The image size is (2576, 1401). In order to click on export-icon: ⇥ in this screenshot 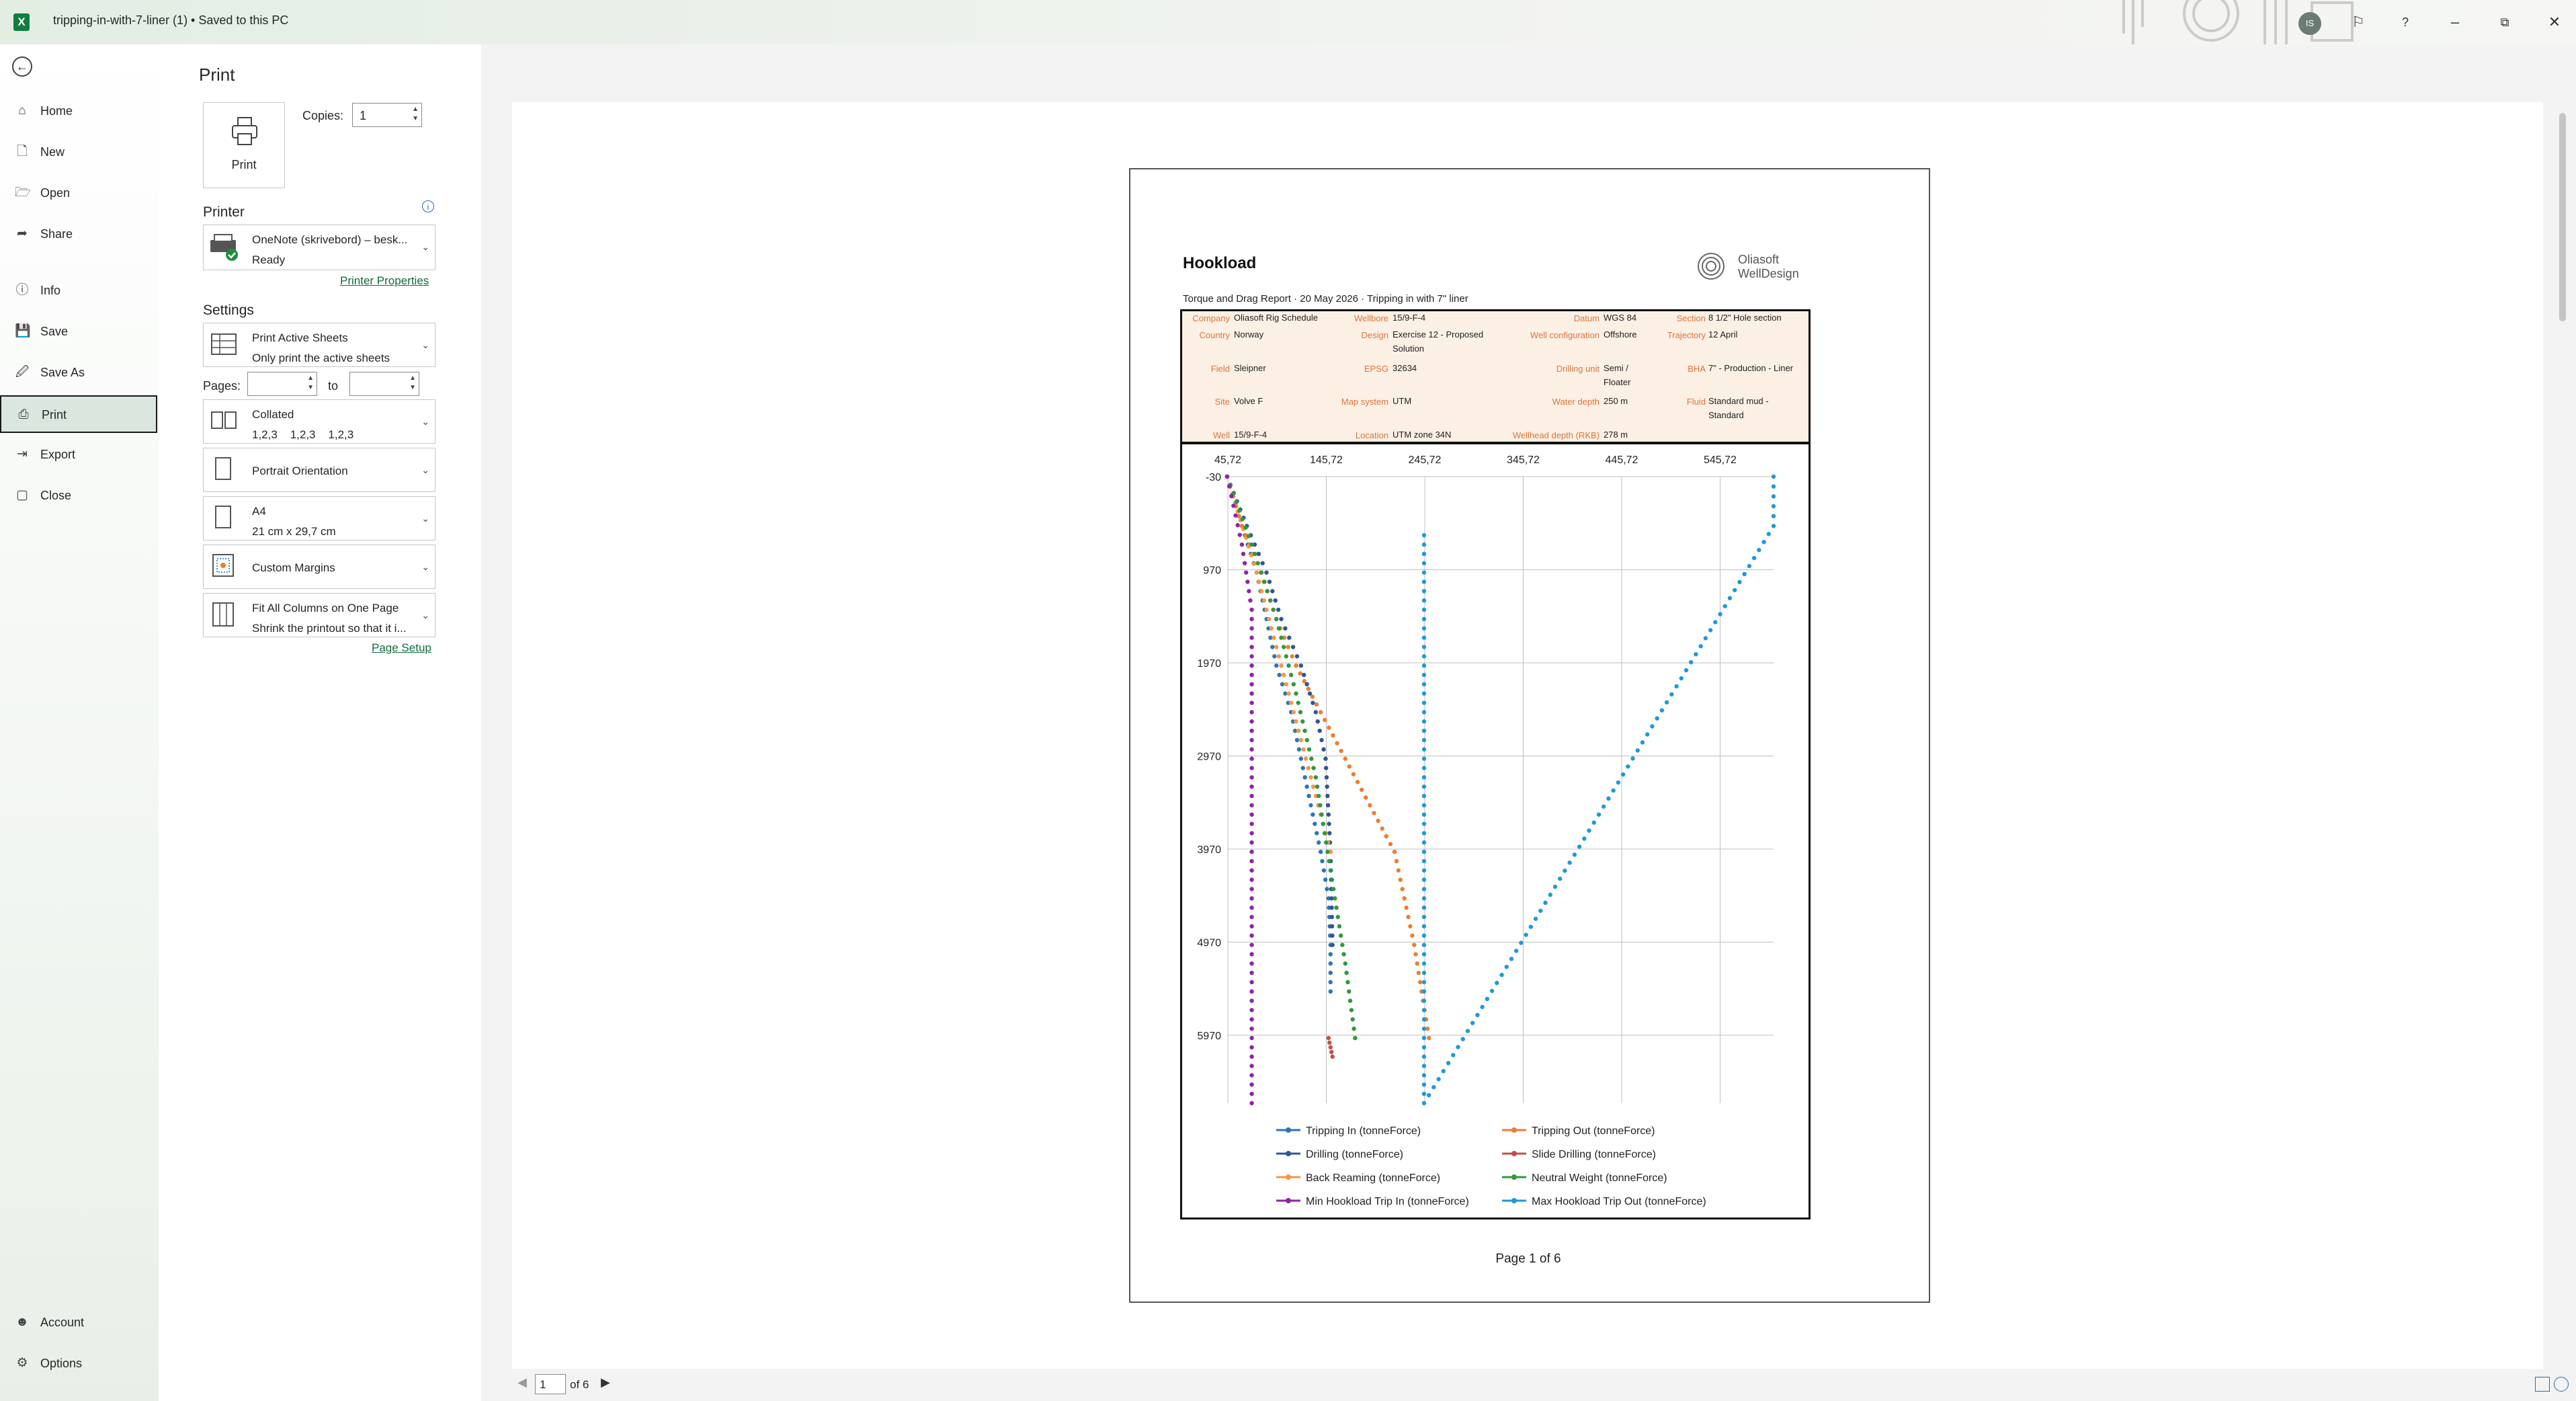, I will do `click(22, 454)`.